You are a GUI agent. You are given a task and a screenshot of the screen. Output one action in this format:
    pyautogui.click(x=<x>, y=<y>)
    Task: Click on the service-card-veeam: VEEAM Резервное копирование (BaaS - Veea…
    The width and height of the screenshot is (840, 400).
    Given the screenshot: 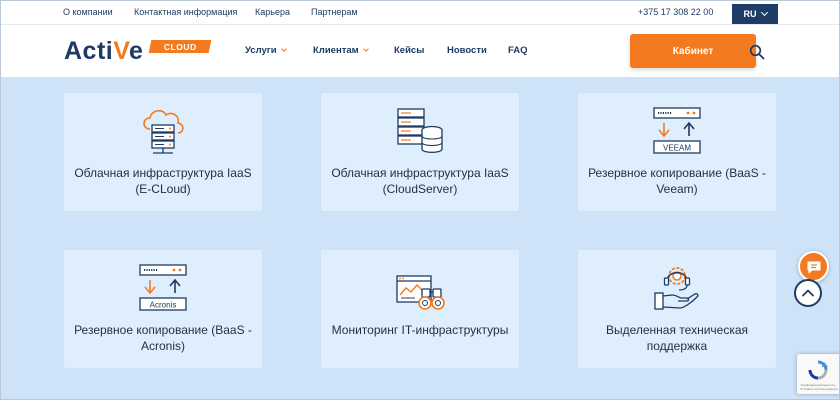 What is the action you would take?
    pyautogui.click(x=677, y=152)
    